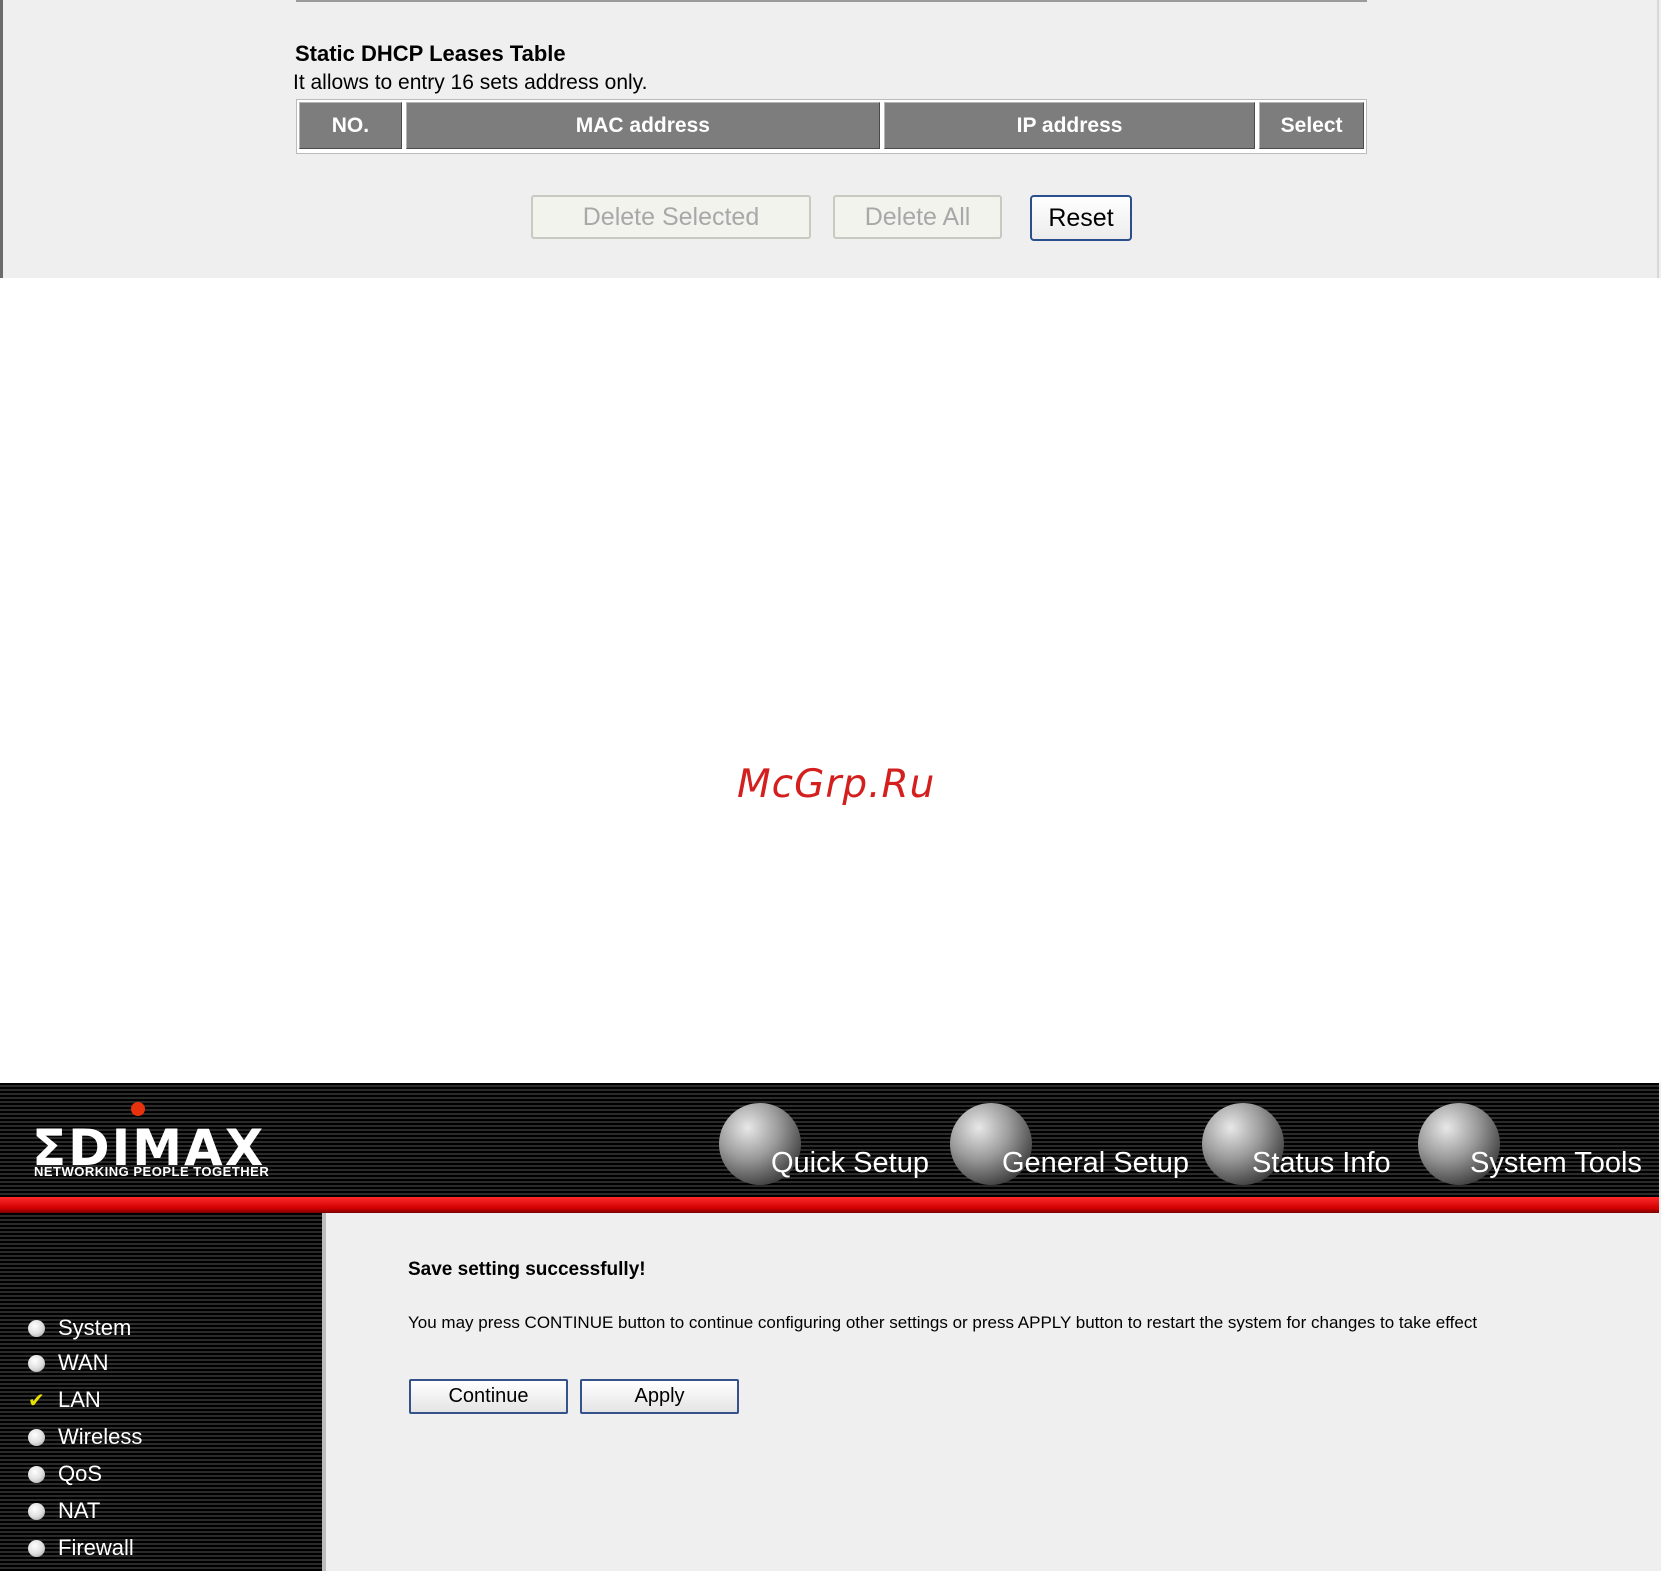  Describe the element at coordinates (836, 784) in the screenshot. I see `watermark: McGrp.Ru` at that location.